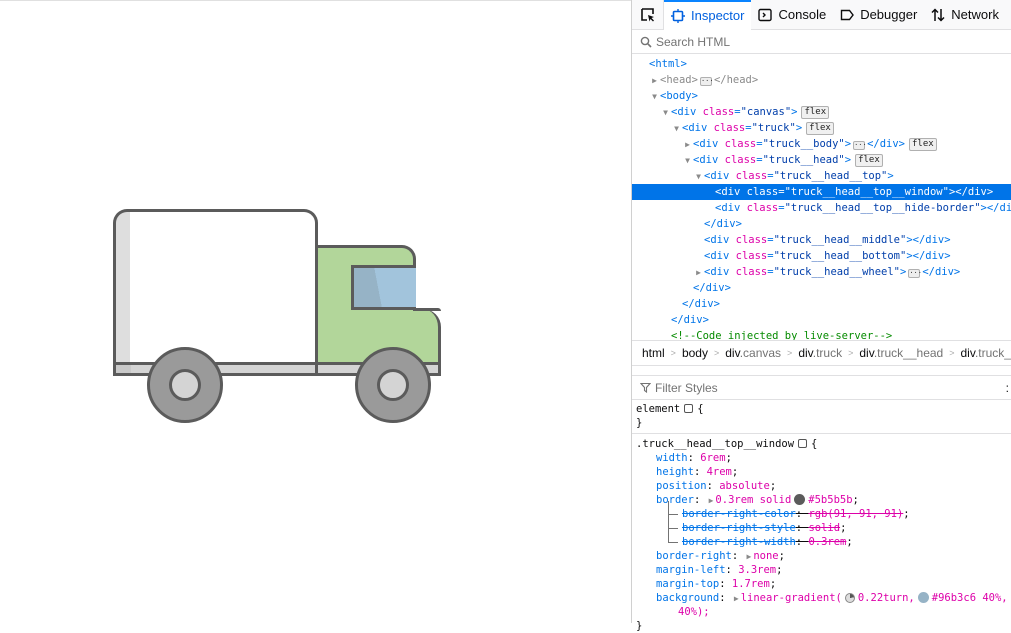 Image resolution: width=1011 pixels, height=633 pixels. I want to click on splitter, so click(821, 371).